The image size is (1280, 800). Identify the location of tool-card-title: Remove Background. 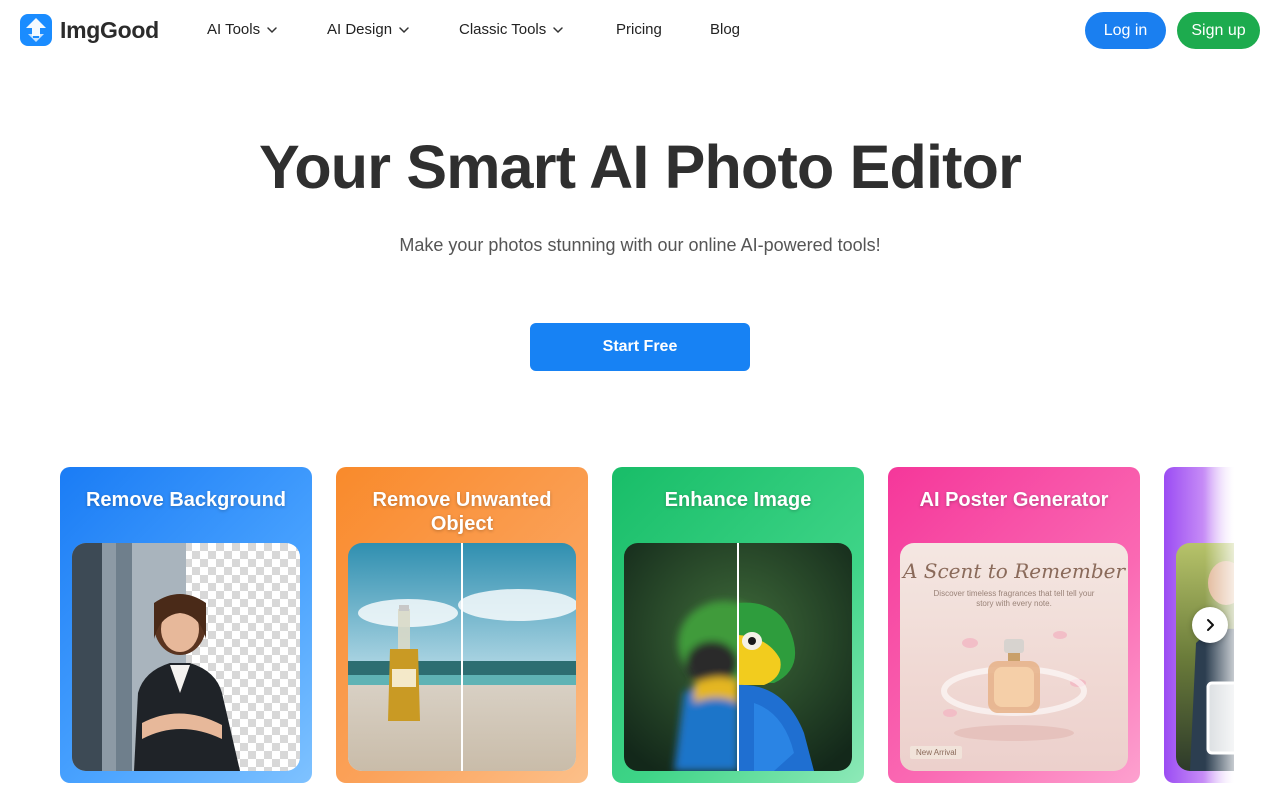
(186, 500).